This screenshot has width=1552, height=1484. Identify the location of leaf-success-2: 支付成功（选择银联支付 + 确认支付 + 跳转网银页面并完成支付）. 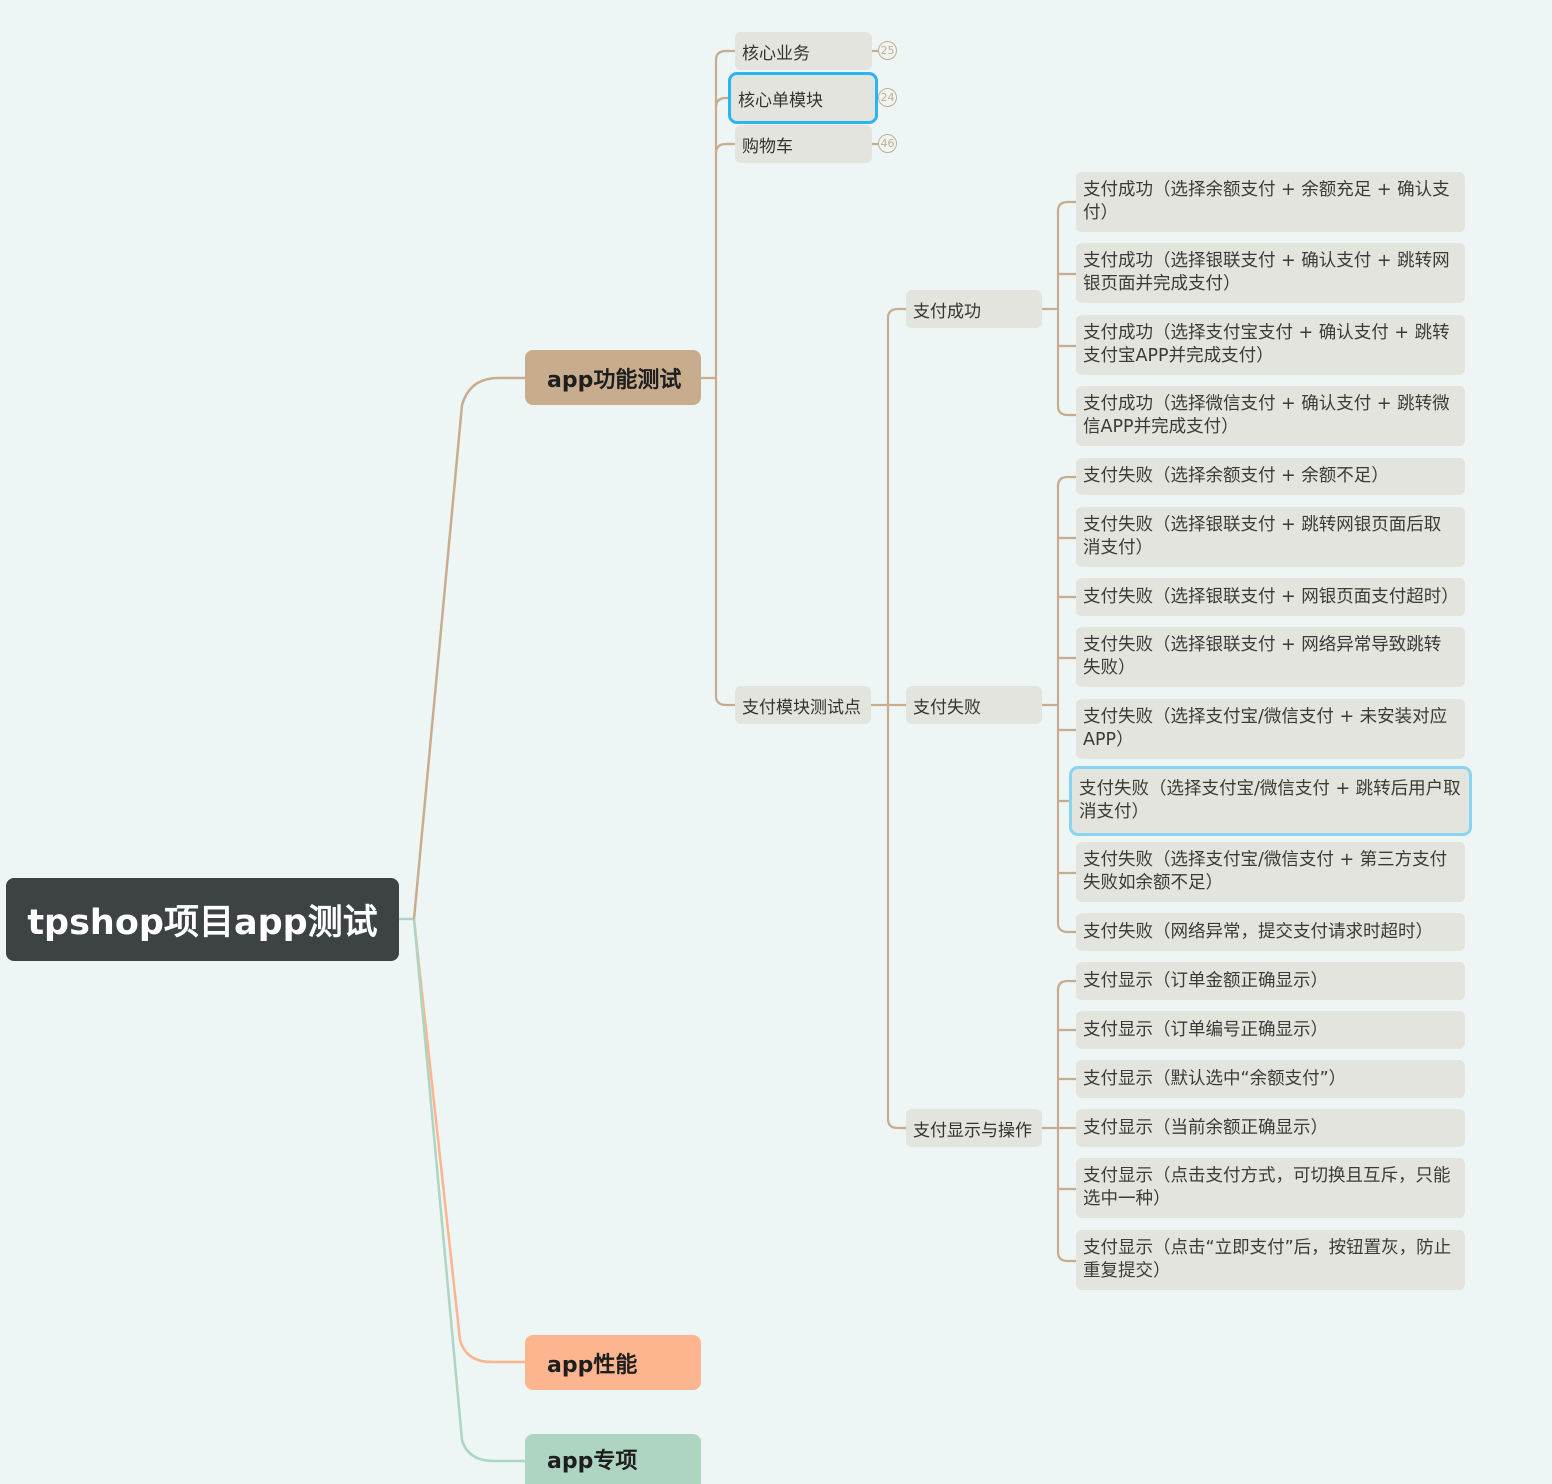
(1270, 273).